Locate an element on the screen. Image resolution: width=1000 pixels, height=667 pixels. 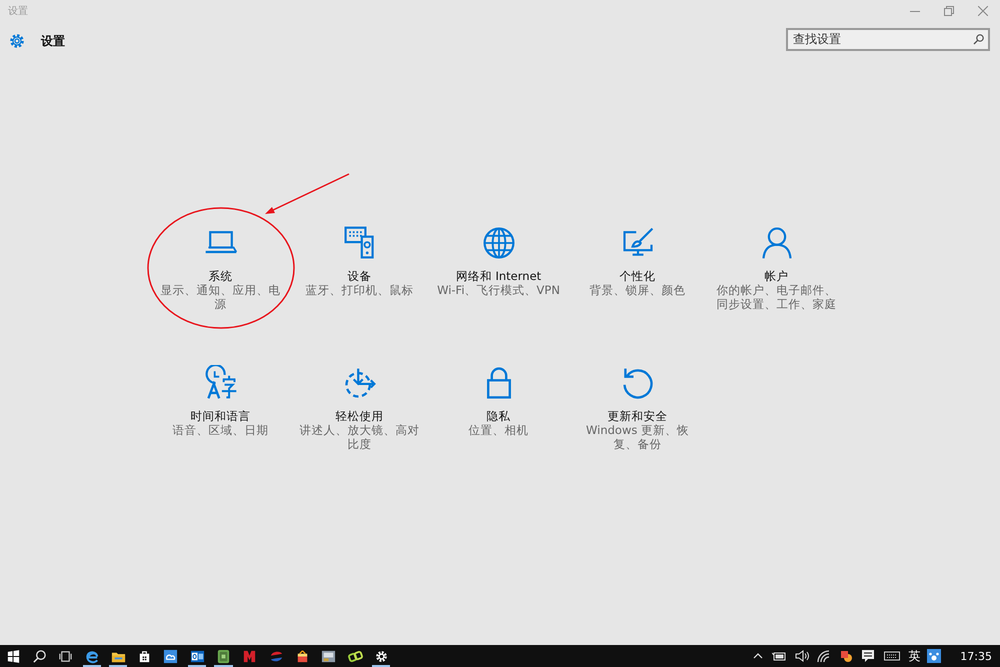
mail-icon is located at coordinates (197, 656).